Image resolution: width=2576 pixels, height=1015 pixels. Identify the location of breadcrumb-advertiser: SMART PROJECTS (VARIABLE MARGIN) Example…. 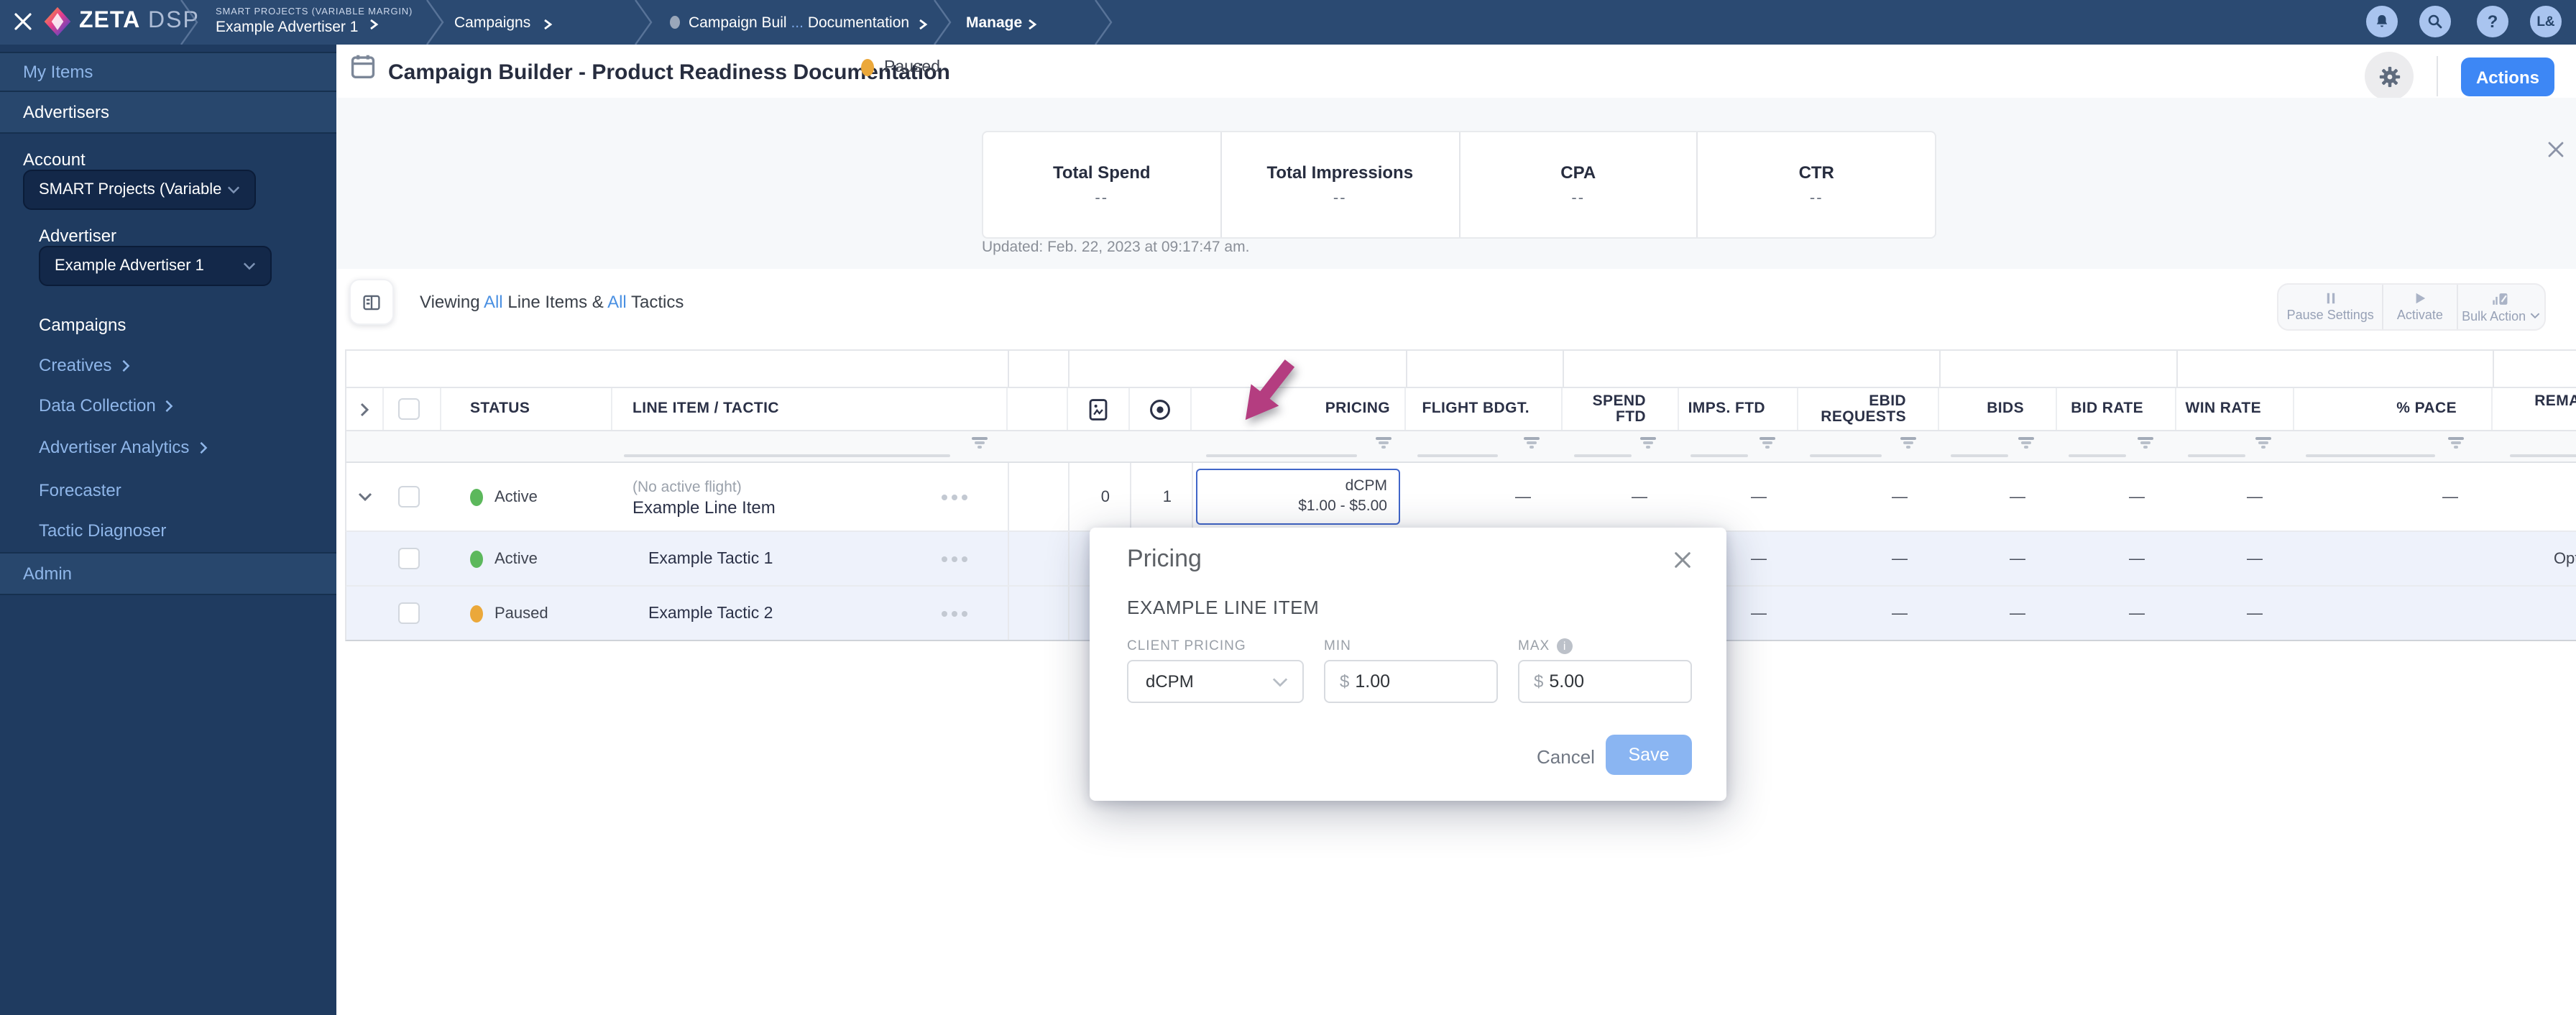
(314, 21).